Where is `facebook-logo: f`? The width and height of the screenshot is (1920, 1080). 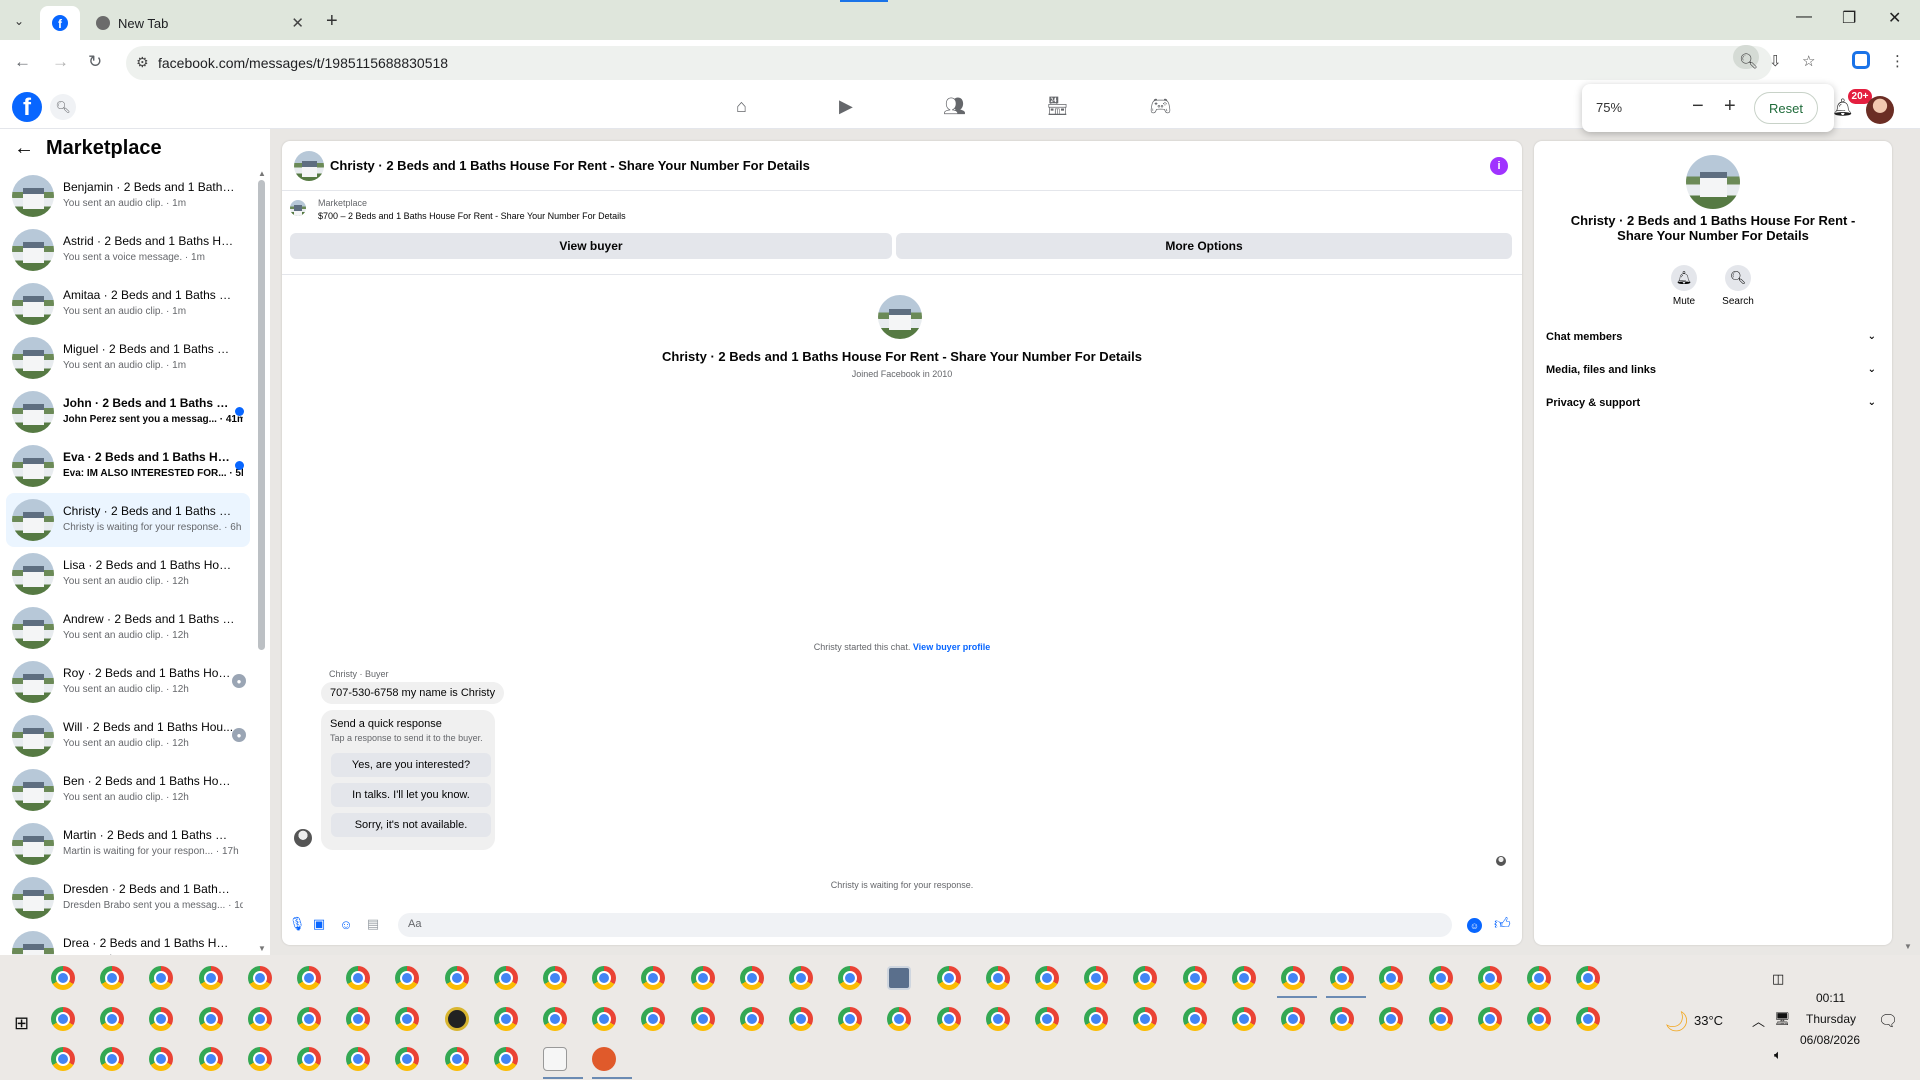 facebook-logo: f is located at coordinates (27, 107).